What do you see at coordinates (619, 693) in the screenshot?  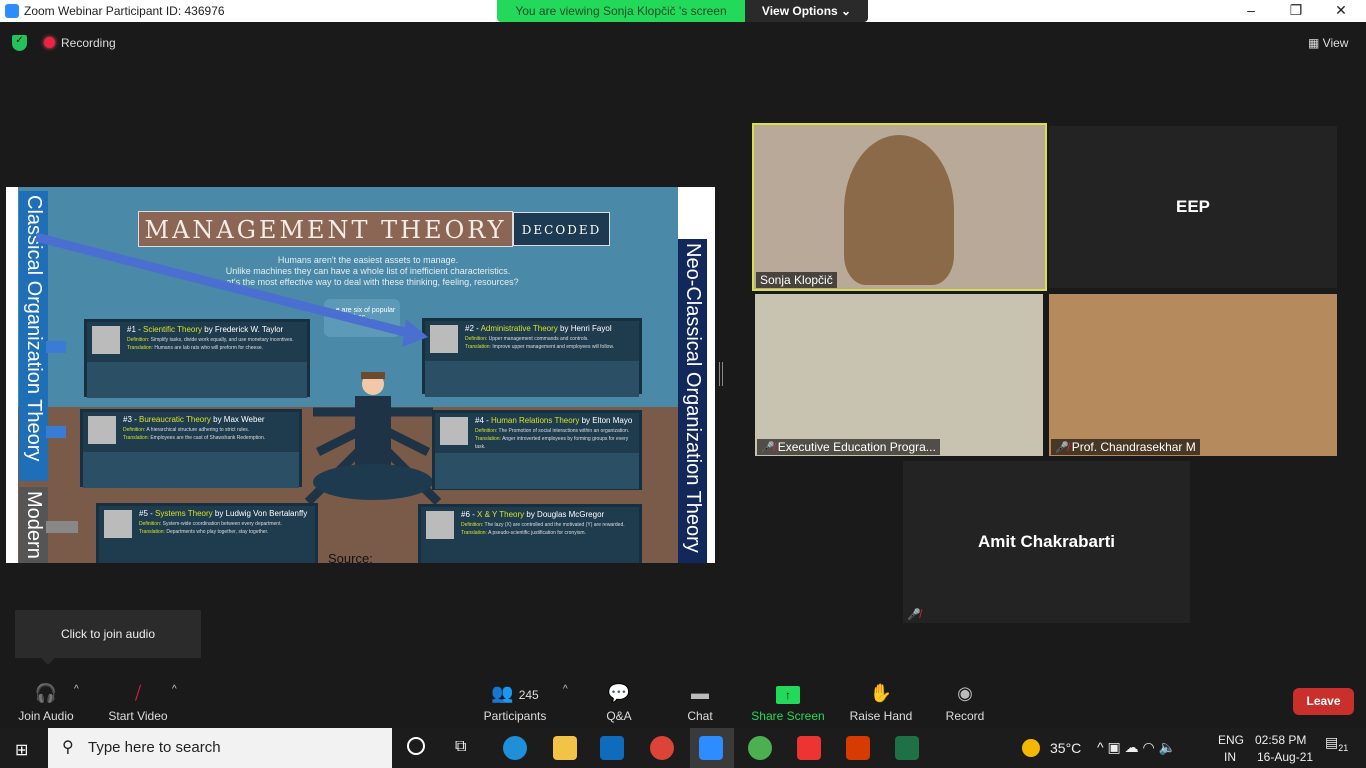 I see `qa-icon: 💬` at bounding box center [619, 693].